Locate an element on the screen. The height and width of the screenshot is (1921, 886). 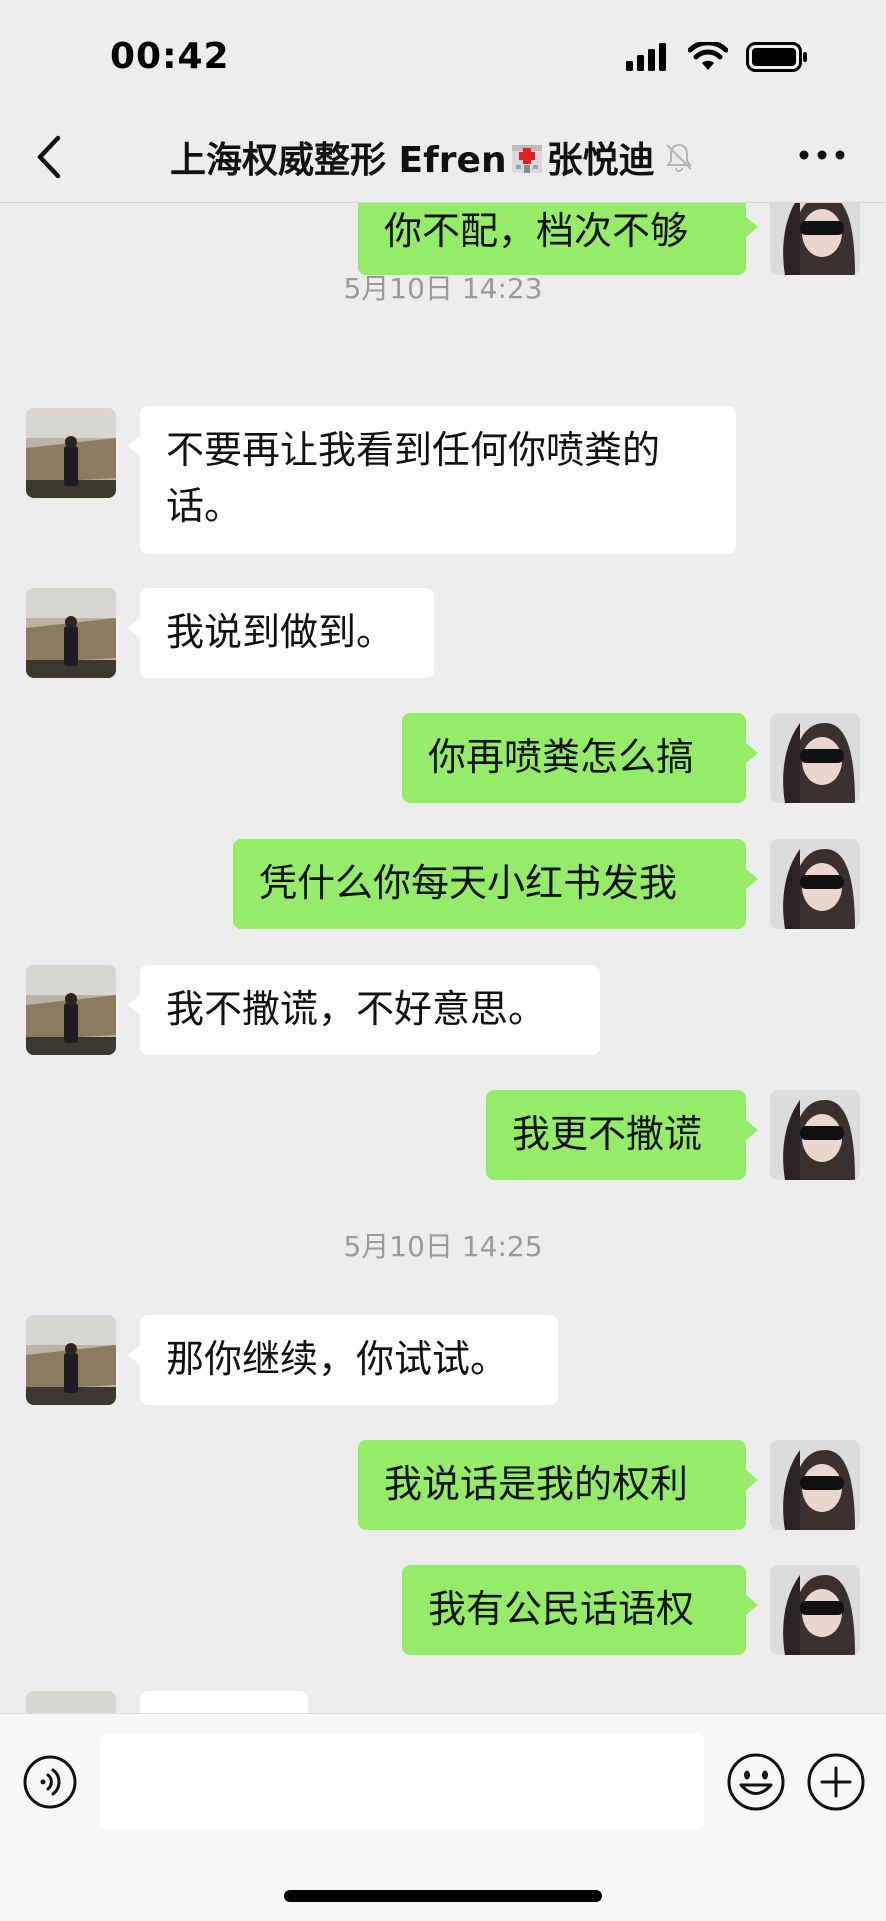
message-bubble-received is located at coordinates (224, 1702).